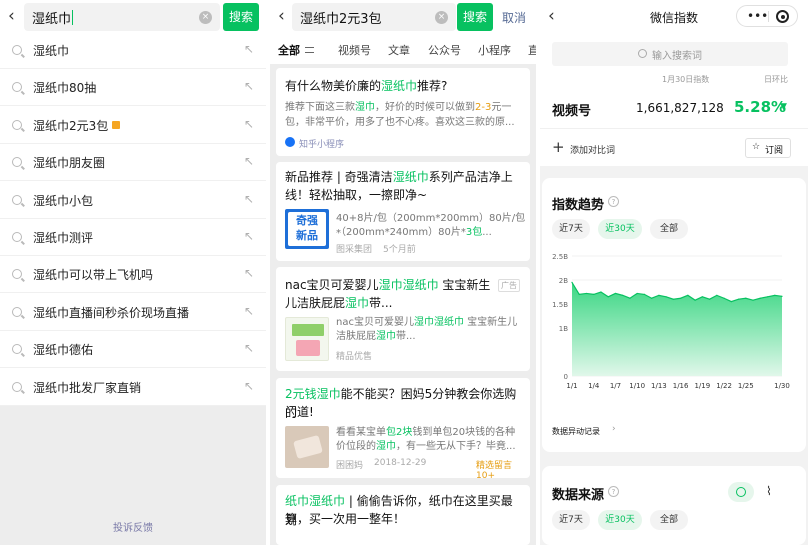  Describe the element at coordinates (724, 386) in the screenshot. I see `x-tick-label: 1/22` at that location.